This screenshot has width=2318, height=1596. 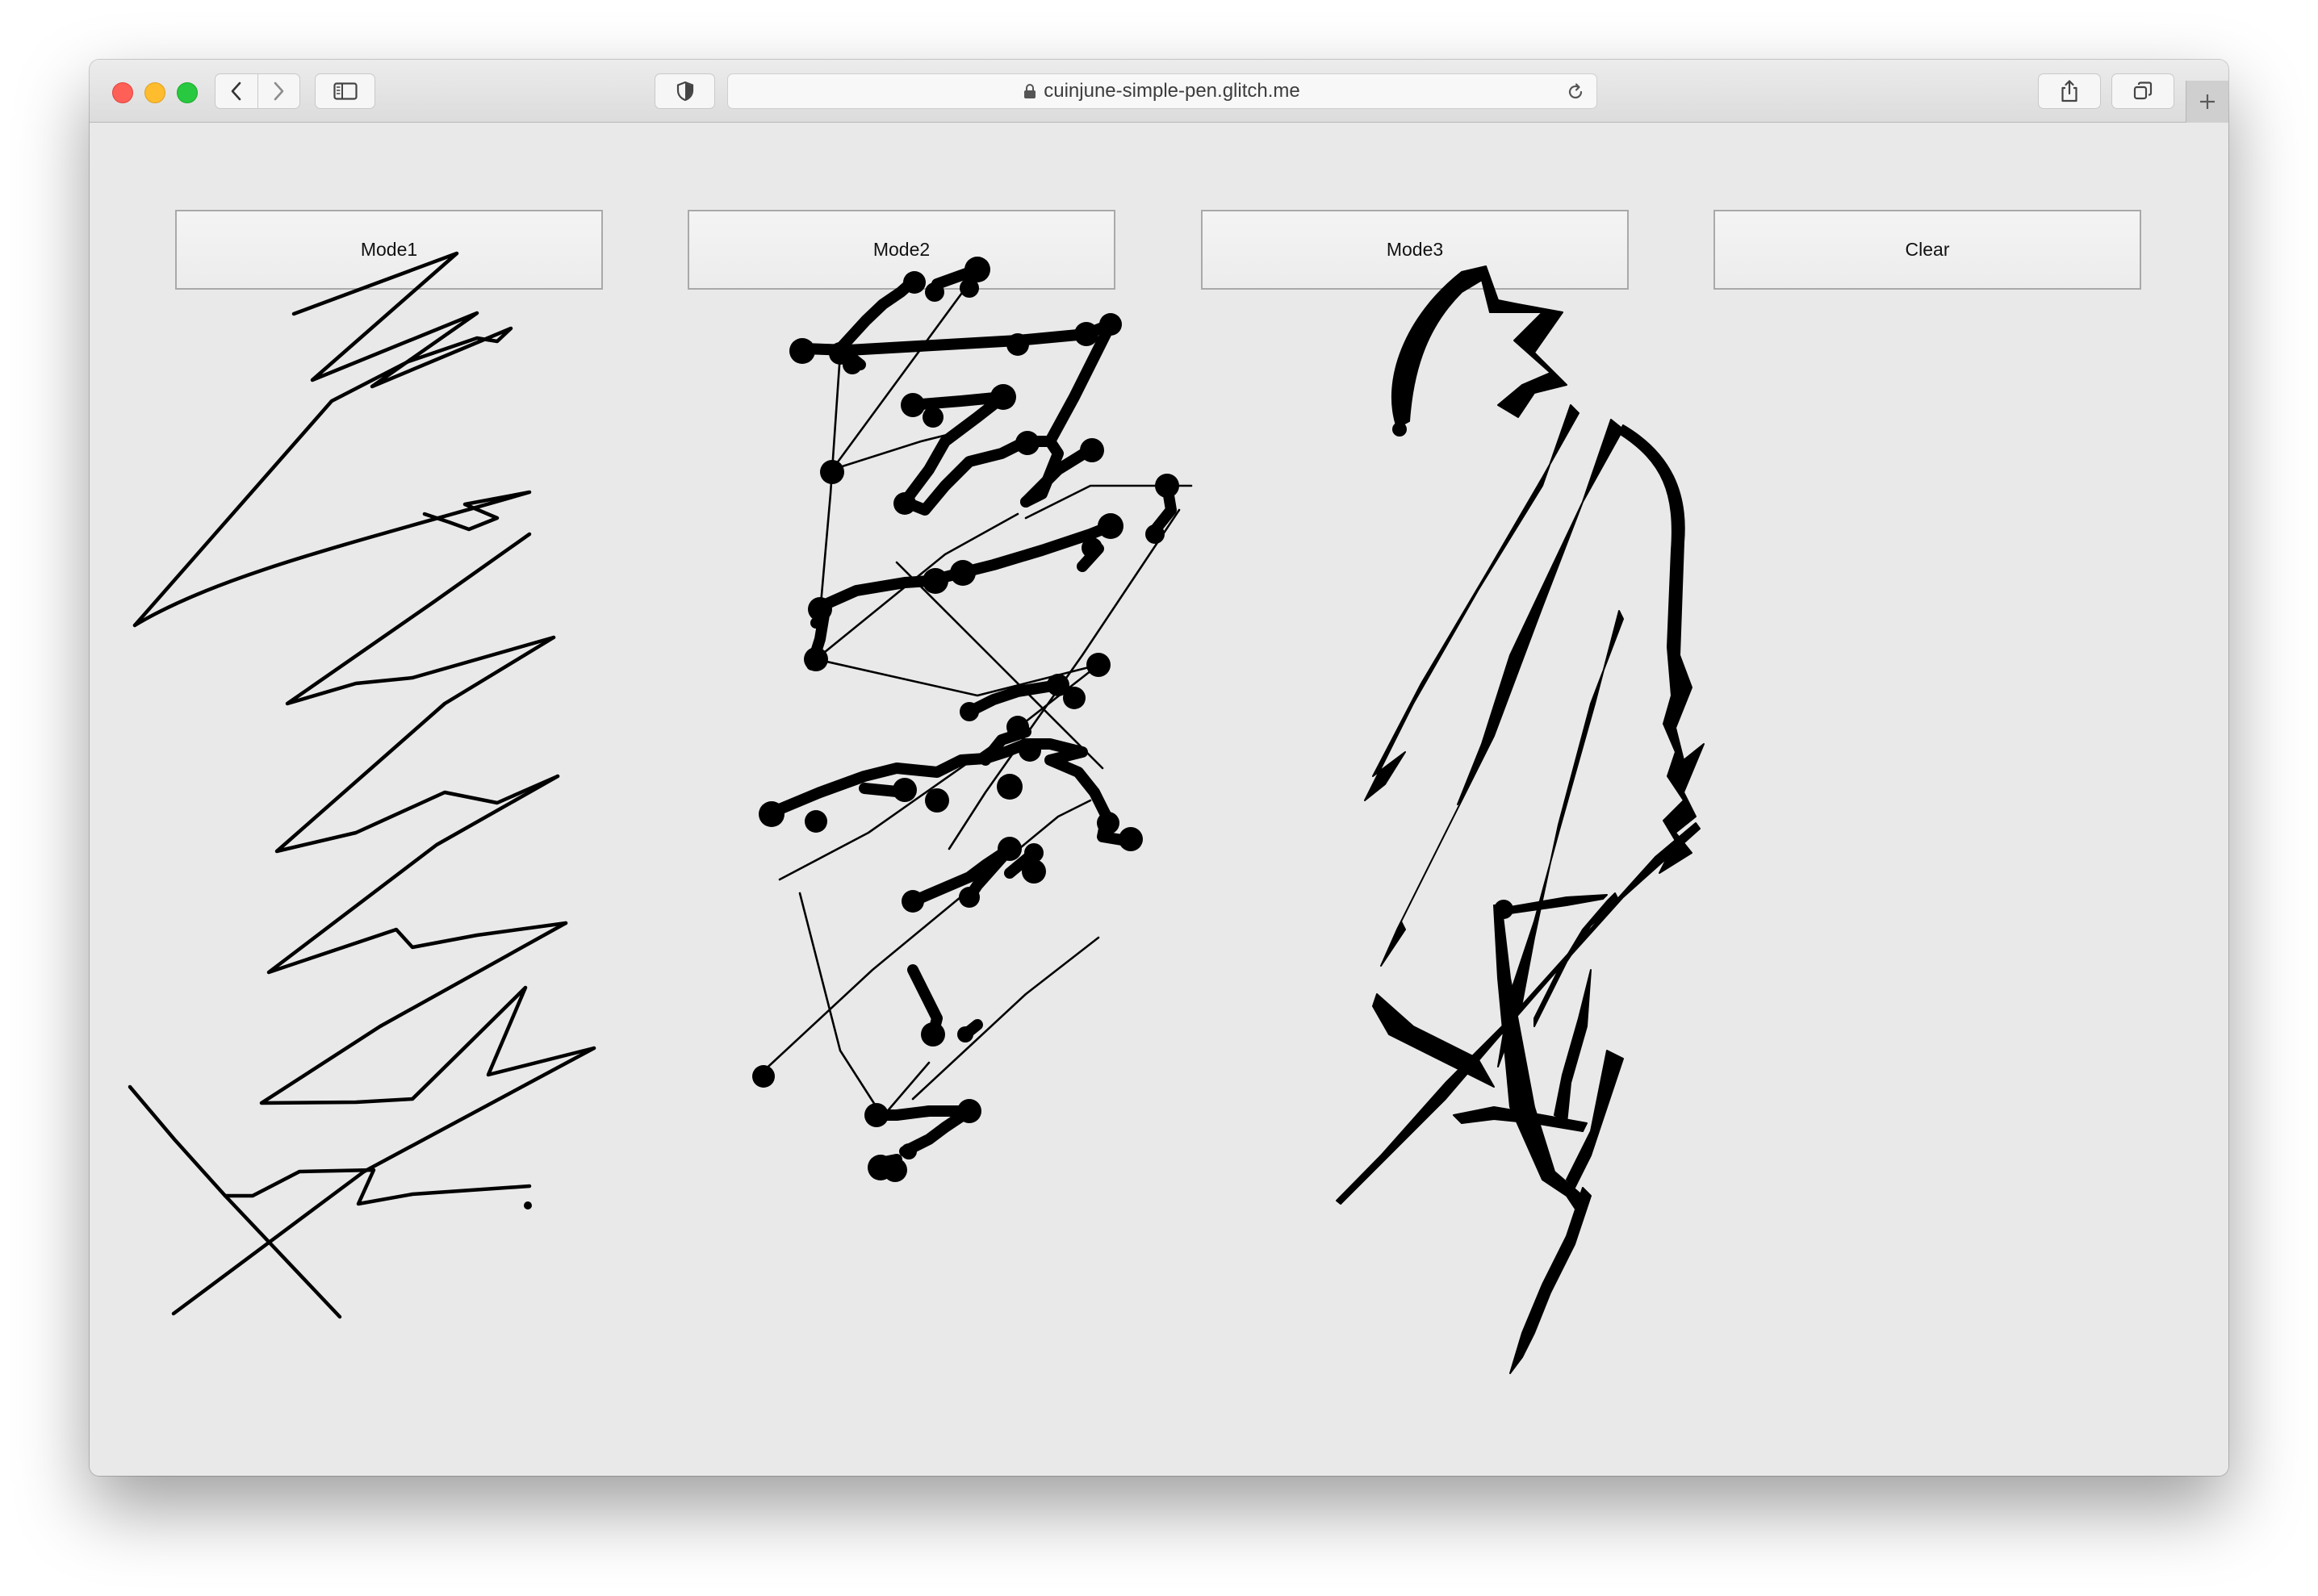 I want to click on chevron-right-icon, so click(x=279, y=91).